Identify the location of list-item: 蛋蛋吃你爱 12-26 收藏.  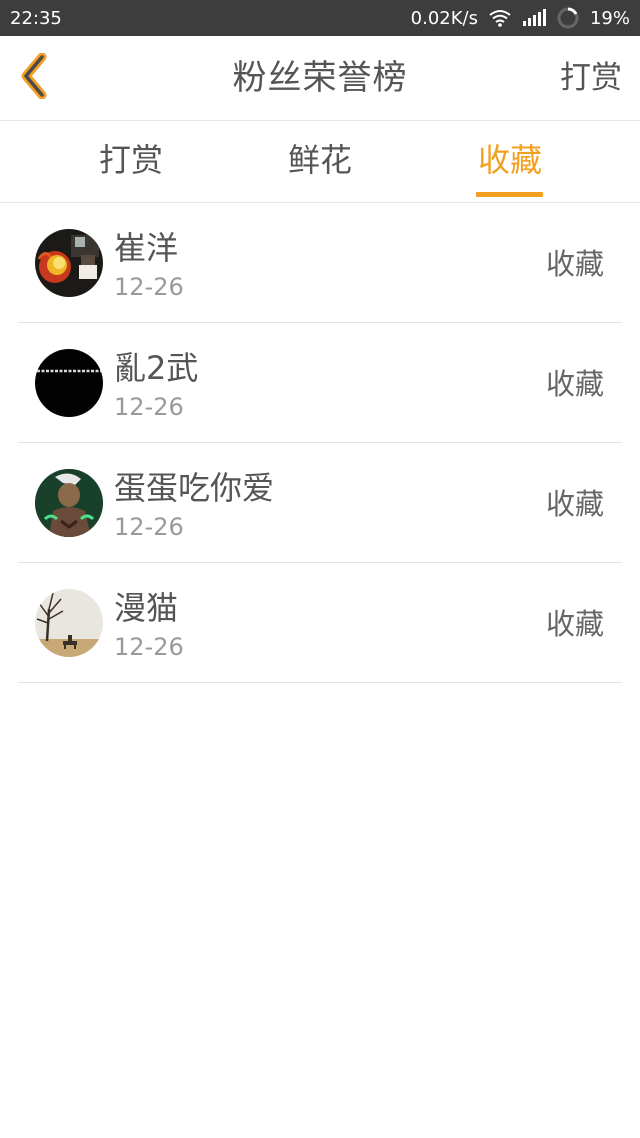
(320, 503).